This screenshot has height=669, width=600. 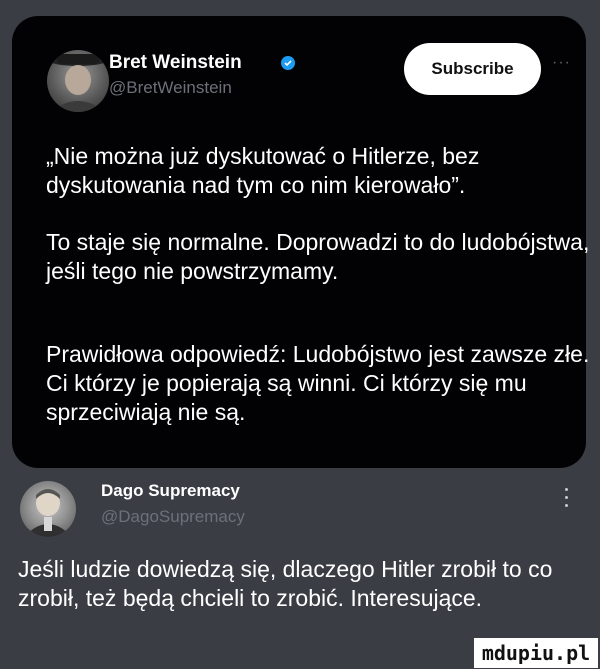 What do you see at coordinates (567, 501) in the screenshot?
I see `reply-more-options-icon` at bounding box center [567, 501].